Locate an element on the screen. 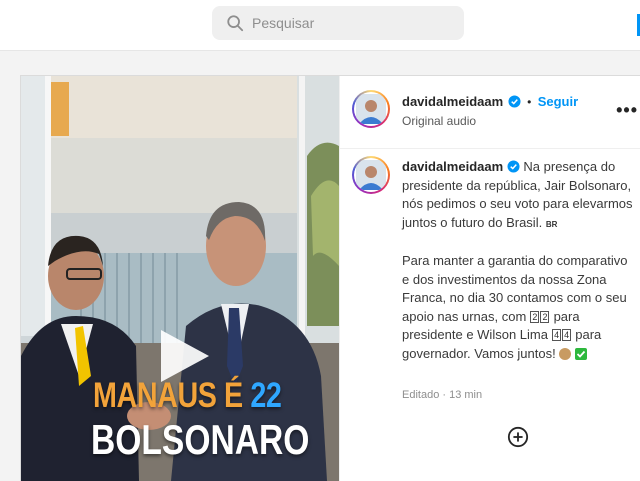 The height and width of the screenshot is (481, 640). check-mark-emoji-icon is located at coordinates (580, 353).